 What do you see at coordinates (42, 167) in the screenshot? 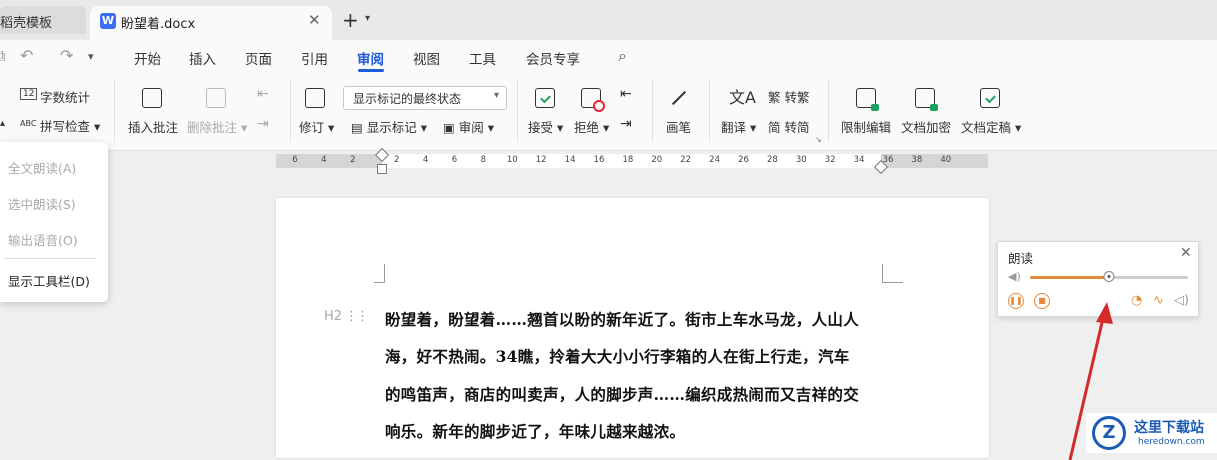
I see `menu-item-read-all: 全文朗读(A)` at bounding box center [42, 167].